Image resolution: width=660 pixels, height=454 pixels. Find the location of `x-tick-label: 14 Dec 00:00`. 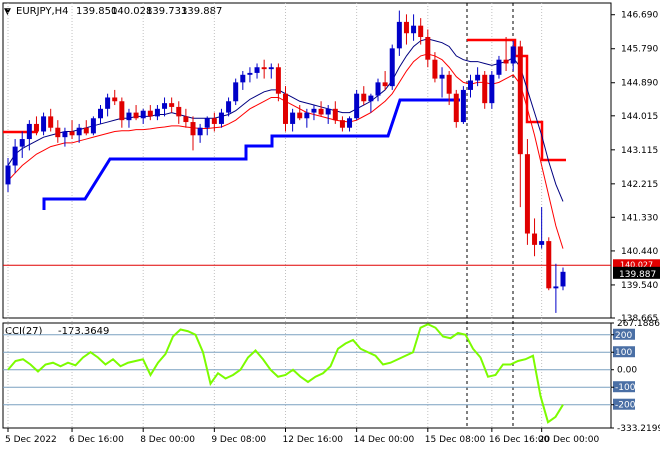

x-tick-label: 14 Dec 00:00 is located at coordinates (384, 440).